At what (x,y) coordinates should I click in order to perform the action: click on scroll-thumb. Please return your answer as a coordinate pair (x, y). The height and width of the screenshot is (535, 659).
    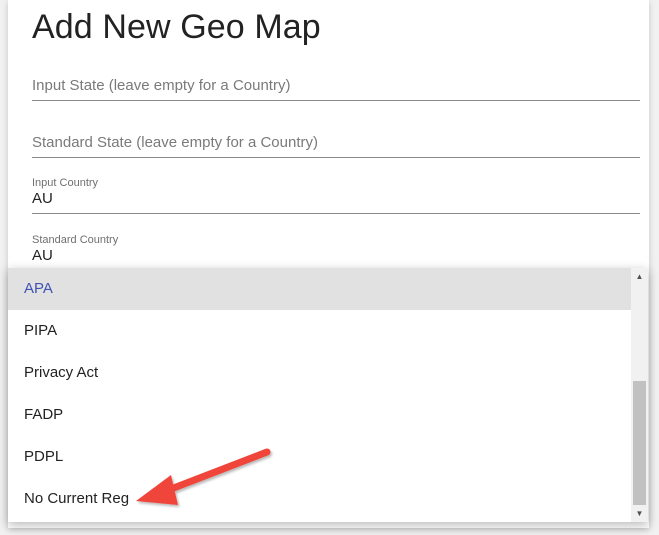
    Looking at the image, I should click on (639, 443).